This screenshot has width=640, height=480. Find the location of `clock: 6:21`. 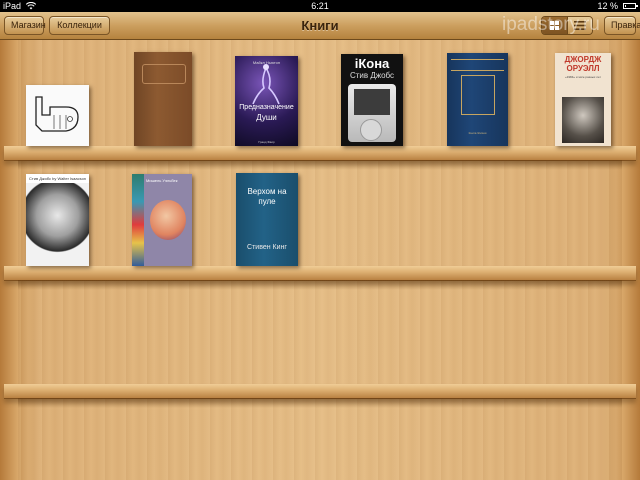

clock: 6:21 is located at coordinates (320, 6).